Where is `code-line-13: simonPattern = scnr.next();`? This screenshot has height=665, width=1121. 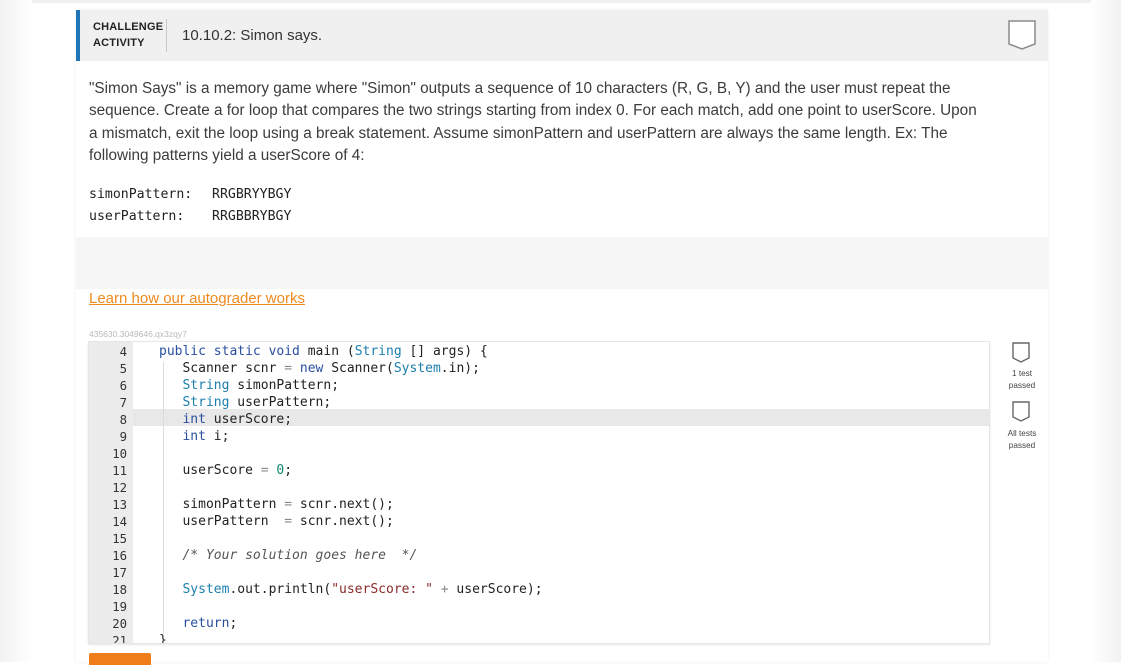
code-line-13: simonPattern = scnr.next(); is located at coordinates (276, 504).